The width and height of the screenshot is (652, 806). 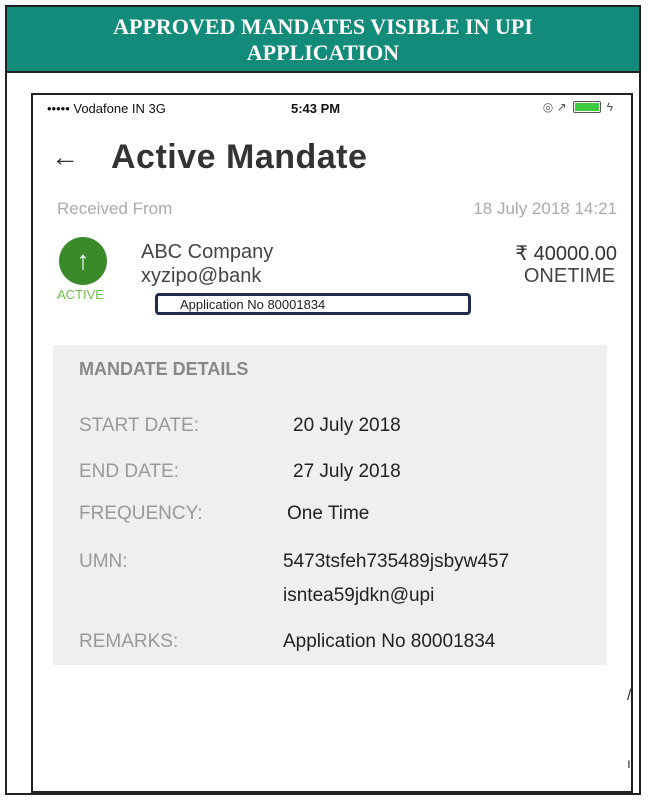 I want to click on back-arrow-icon: ←, so click(x=81, y=157).